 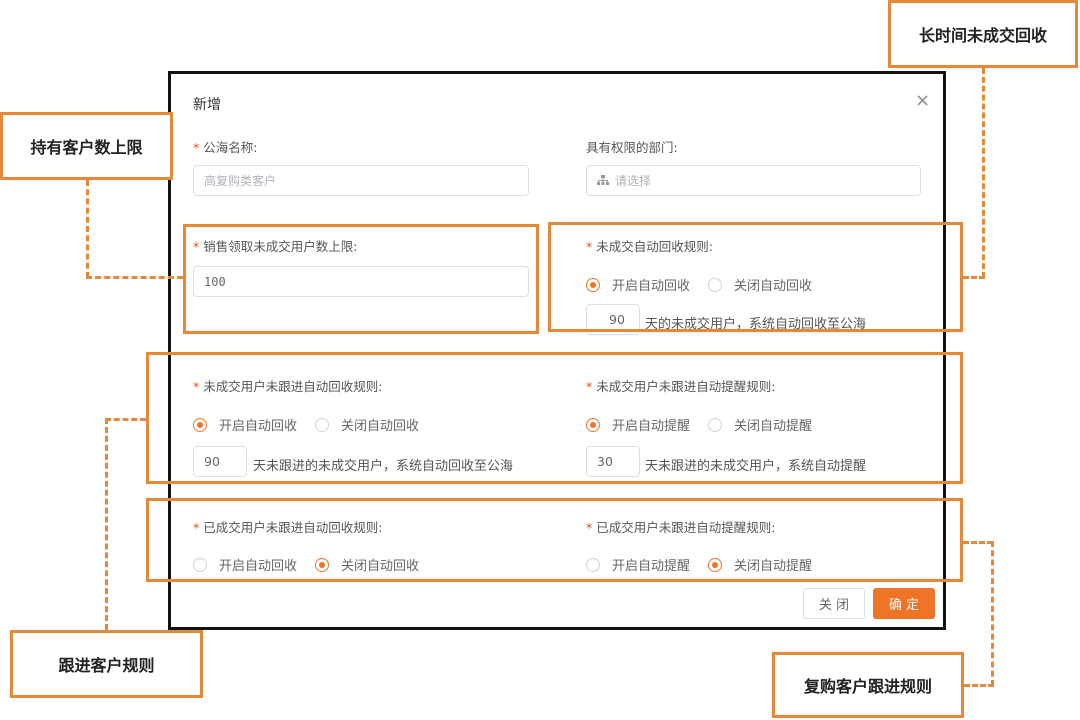 I want to click on confirm-button: 确 定, so click(x=904, y=603).